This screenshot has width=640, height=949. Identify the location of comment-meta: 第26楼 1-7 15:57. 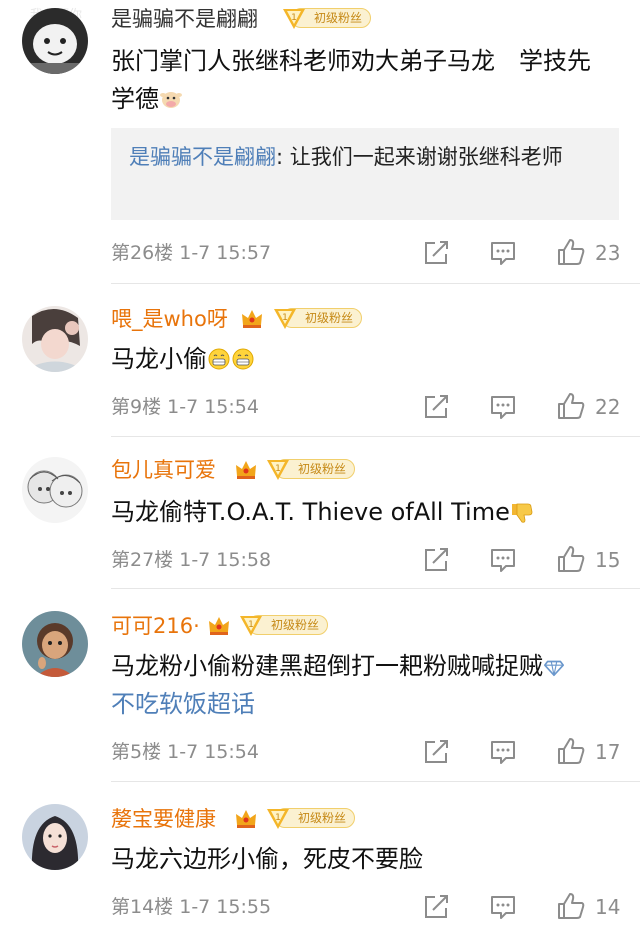
(191, 253).